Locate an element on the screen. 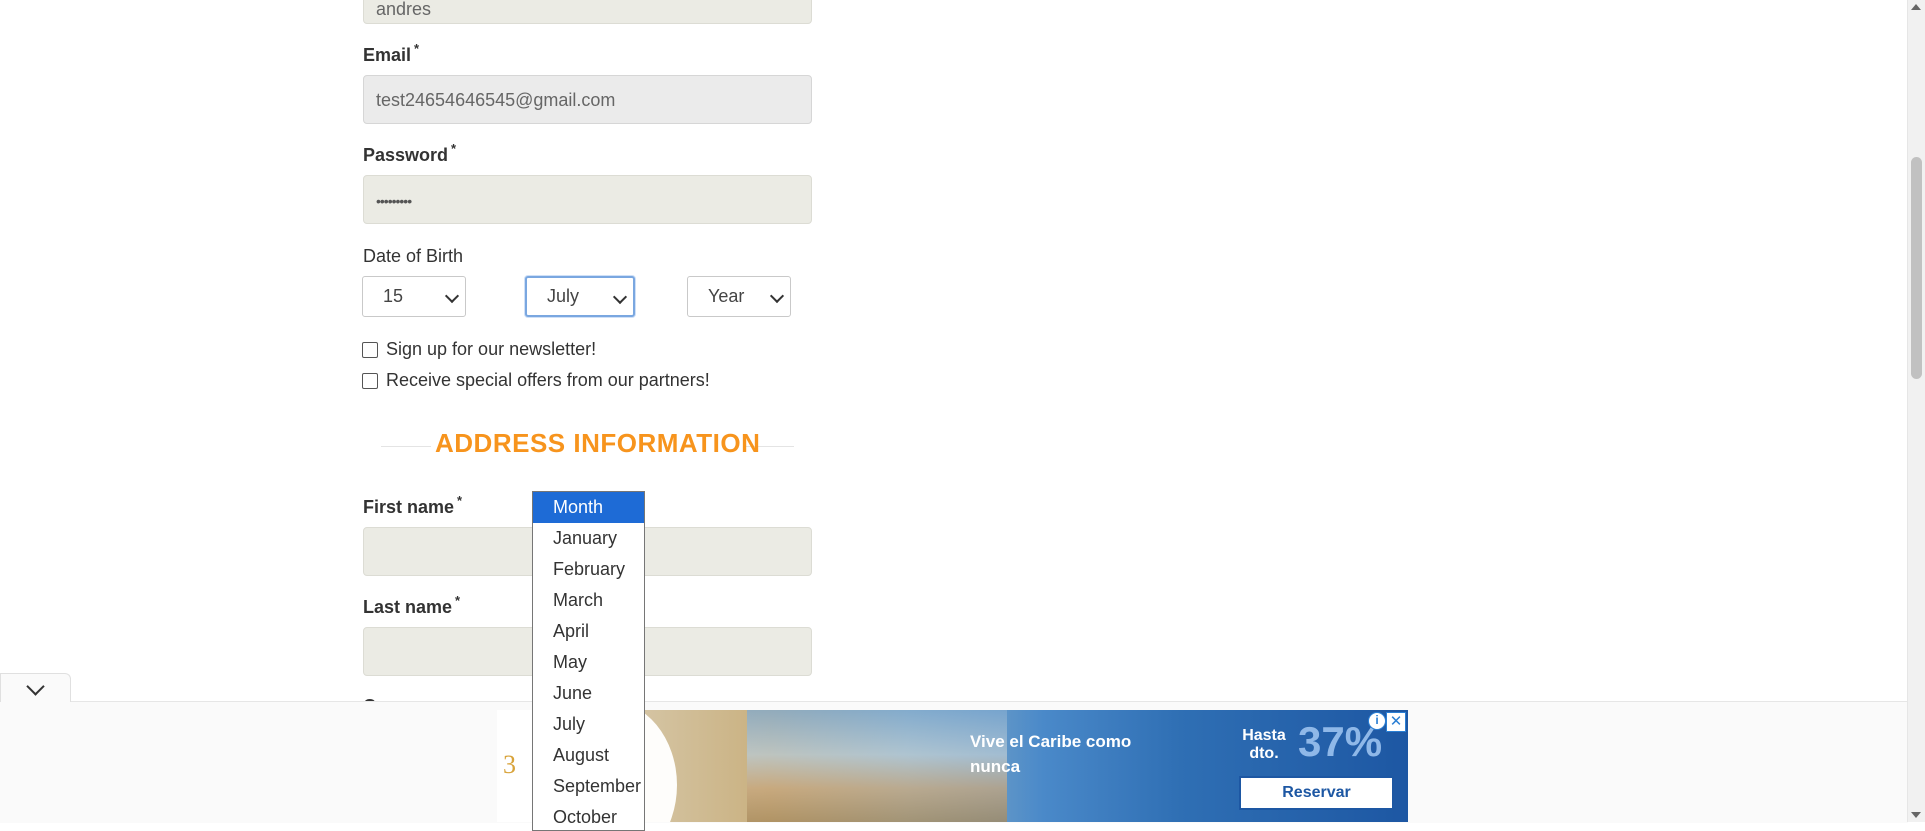 Image resolution: width=1925 pixels, height=831 pixels. ad-collapse-button is located at coordinates (35, 687).